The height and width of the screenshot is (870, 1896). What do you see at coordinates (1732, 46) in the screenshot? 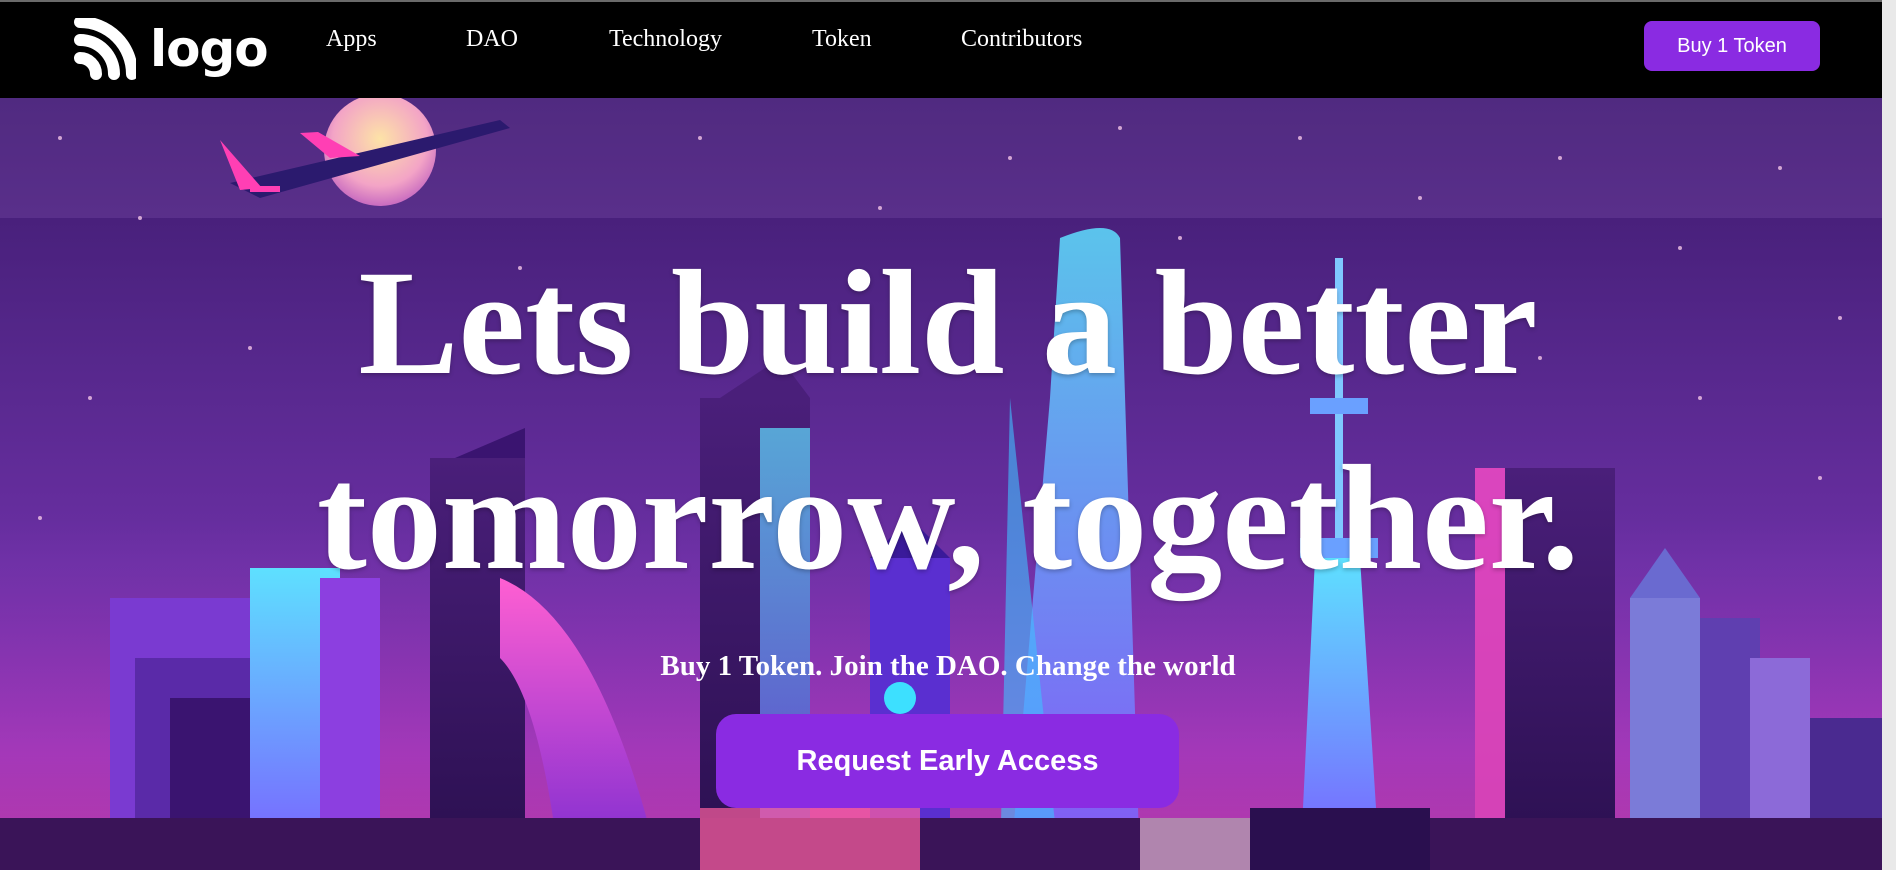
I see `buy-token-button: Buy 1 Token` at bounding box center [1732, 46].